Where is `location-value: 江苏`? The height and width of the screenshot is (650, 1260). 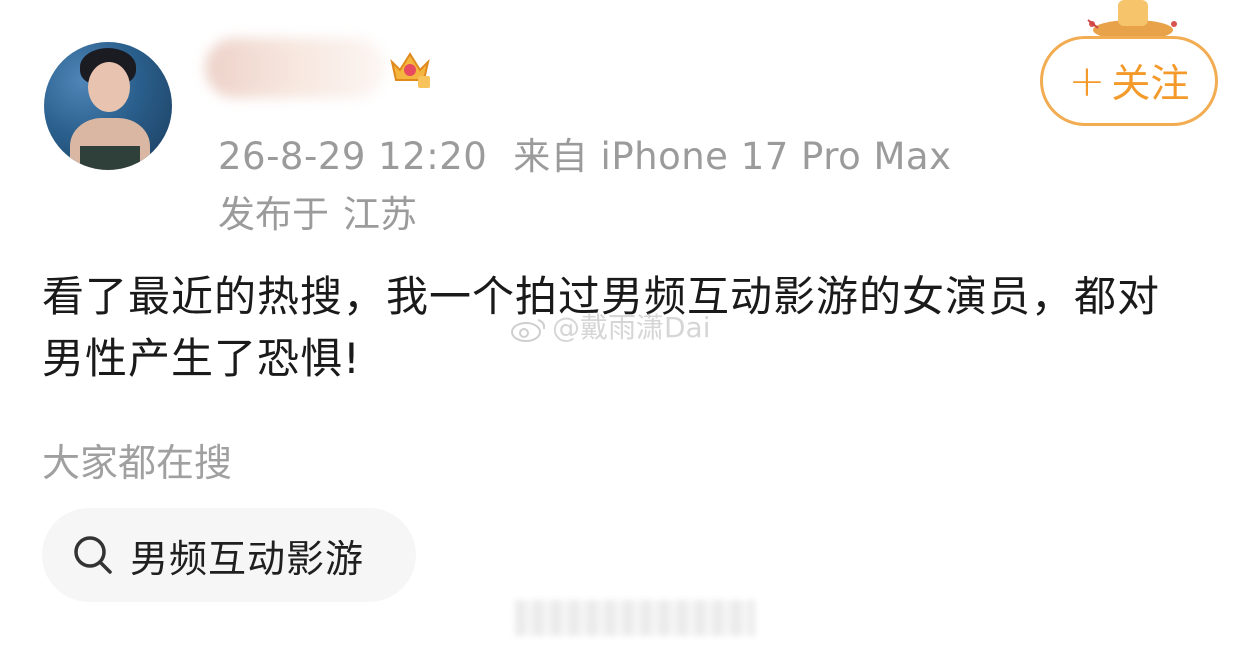 location-value: 江苏 is located at coordinates (380, 214).